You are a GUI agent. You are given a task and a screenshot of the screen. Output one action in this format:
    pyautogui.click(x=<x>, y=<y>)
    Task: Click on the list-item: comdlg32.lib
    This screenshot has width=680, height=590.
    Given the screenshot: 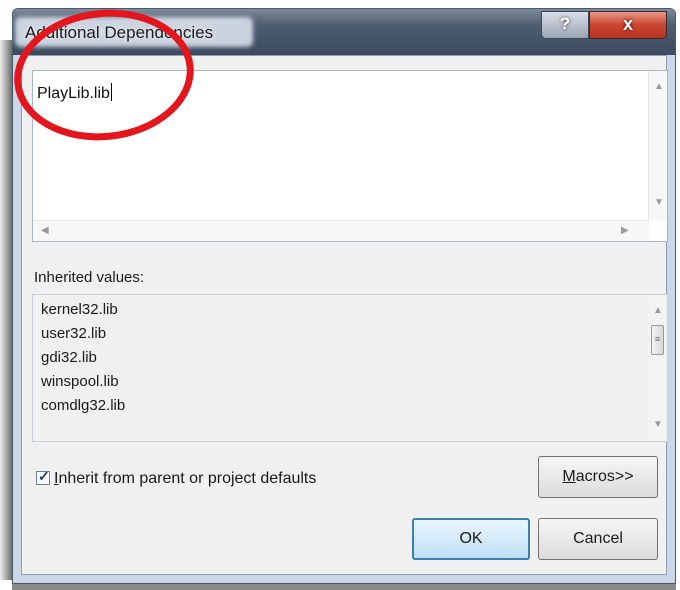 What is the action you would take?
    pyautogui.click(x=83, y=405)
    